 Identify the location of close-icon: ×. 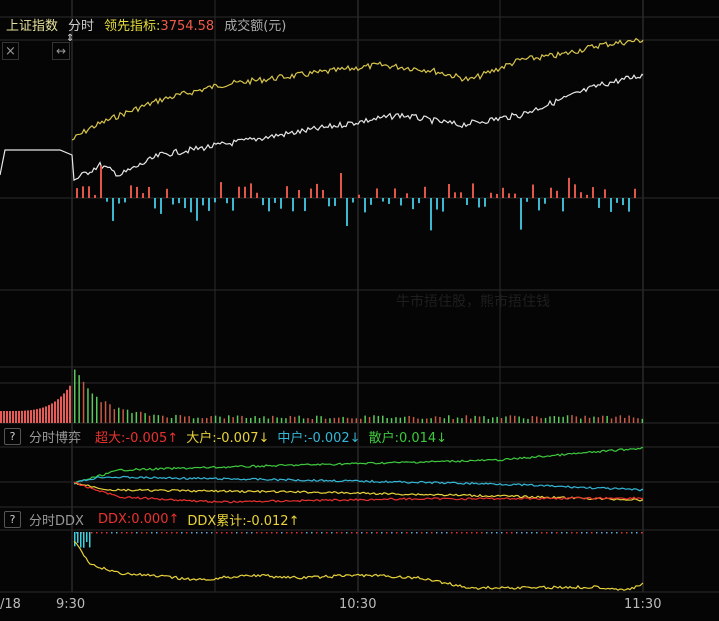
(10, 51).